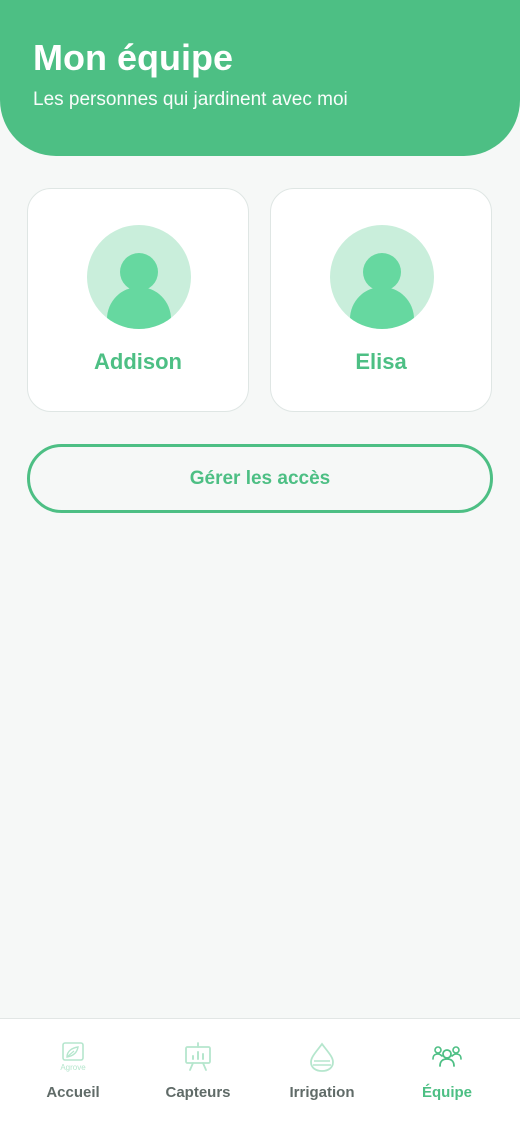 This screenshot has height=1127, width=520. I want to click on tab-label: Équipe, so click(446, 1092).